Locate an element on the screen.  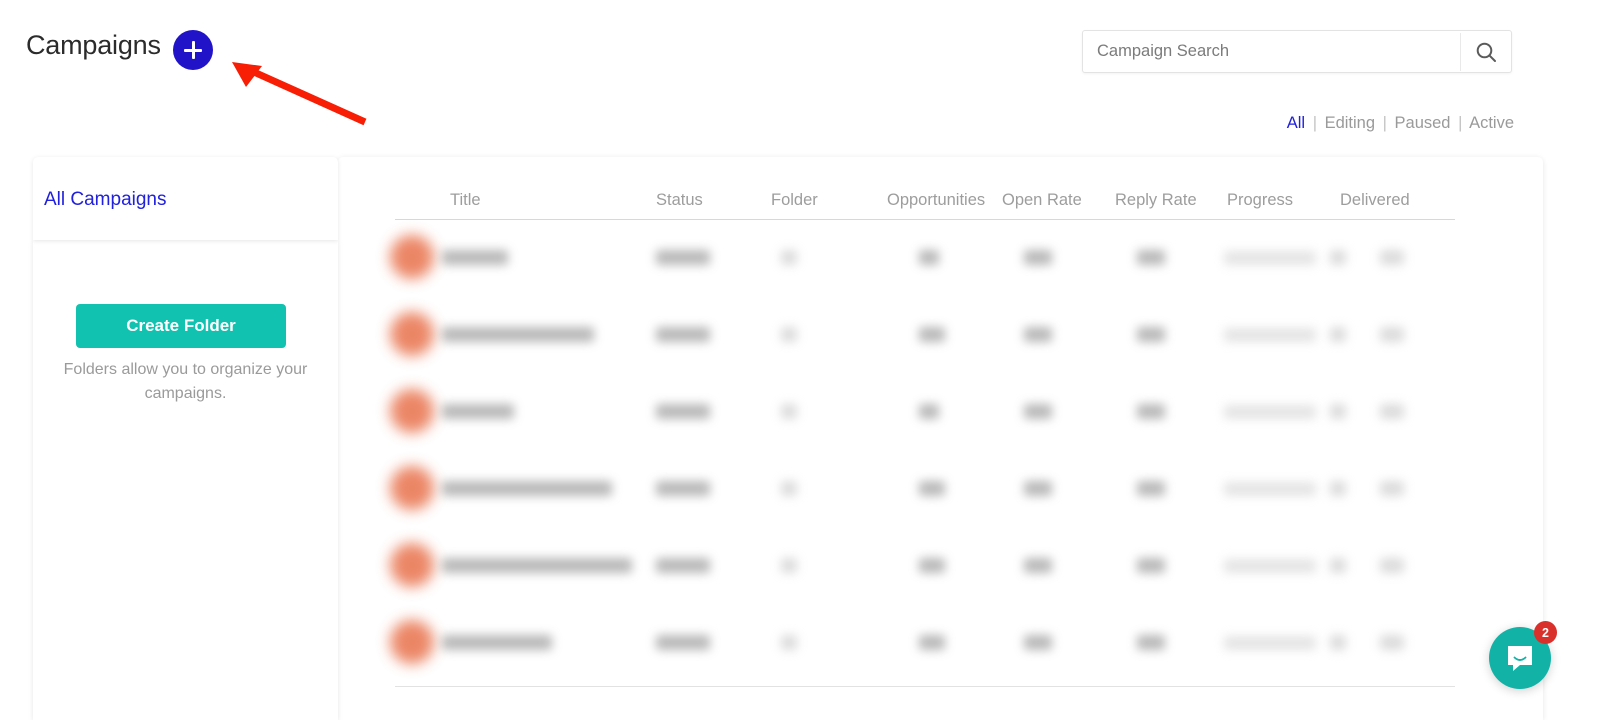
plus-icon is located at coordinates (193, 50).